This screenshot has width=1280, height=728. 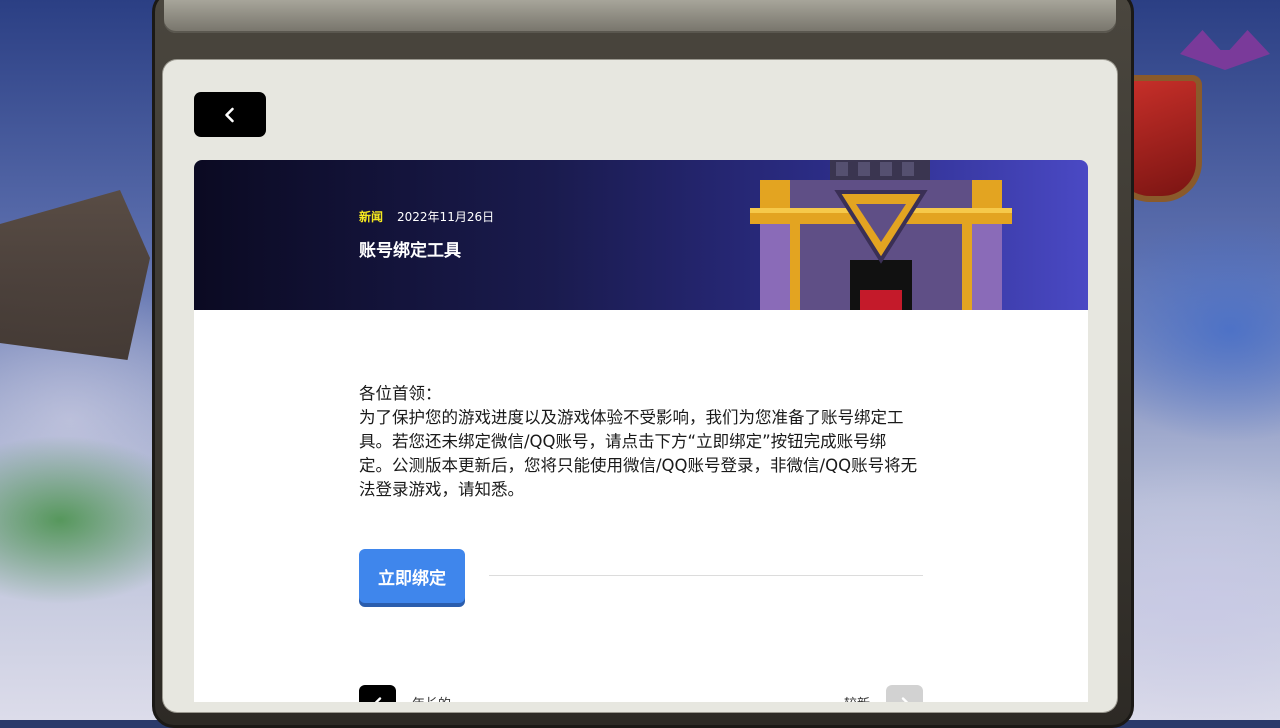 What do you see at coordinates (905, 699) in the screenshot?
I see `chevron-right-icon` at bounding box center [905, 699].